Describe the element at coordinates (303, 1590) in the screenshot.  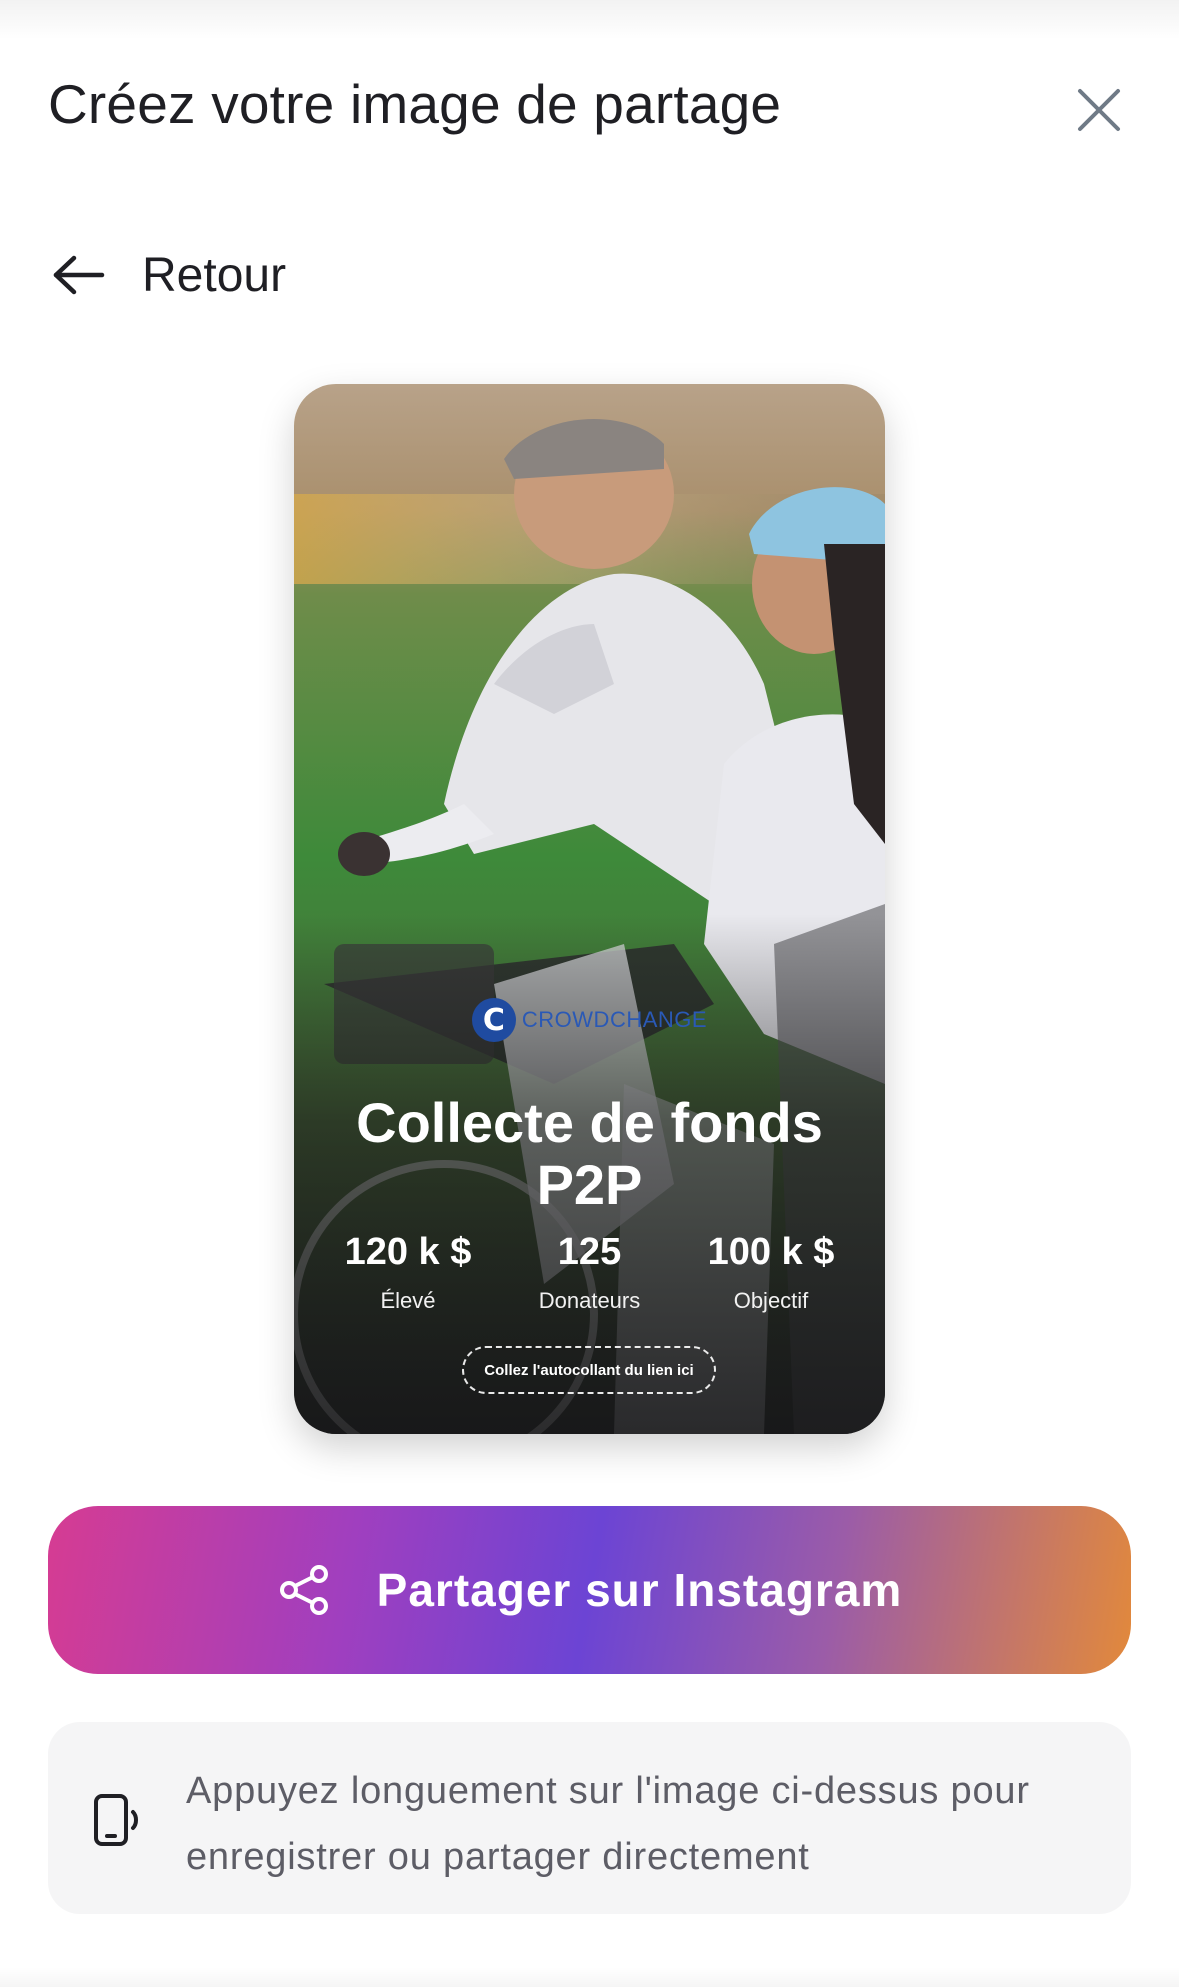
I see `share-icon` at that location.